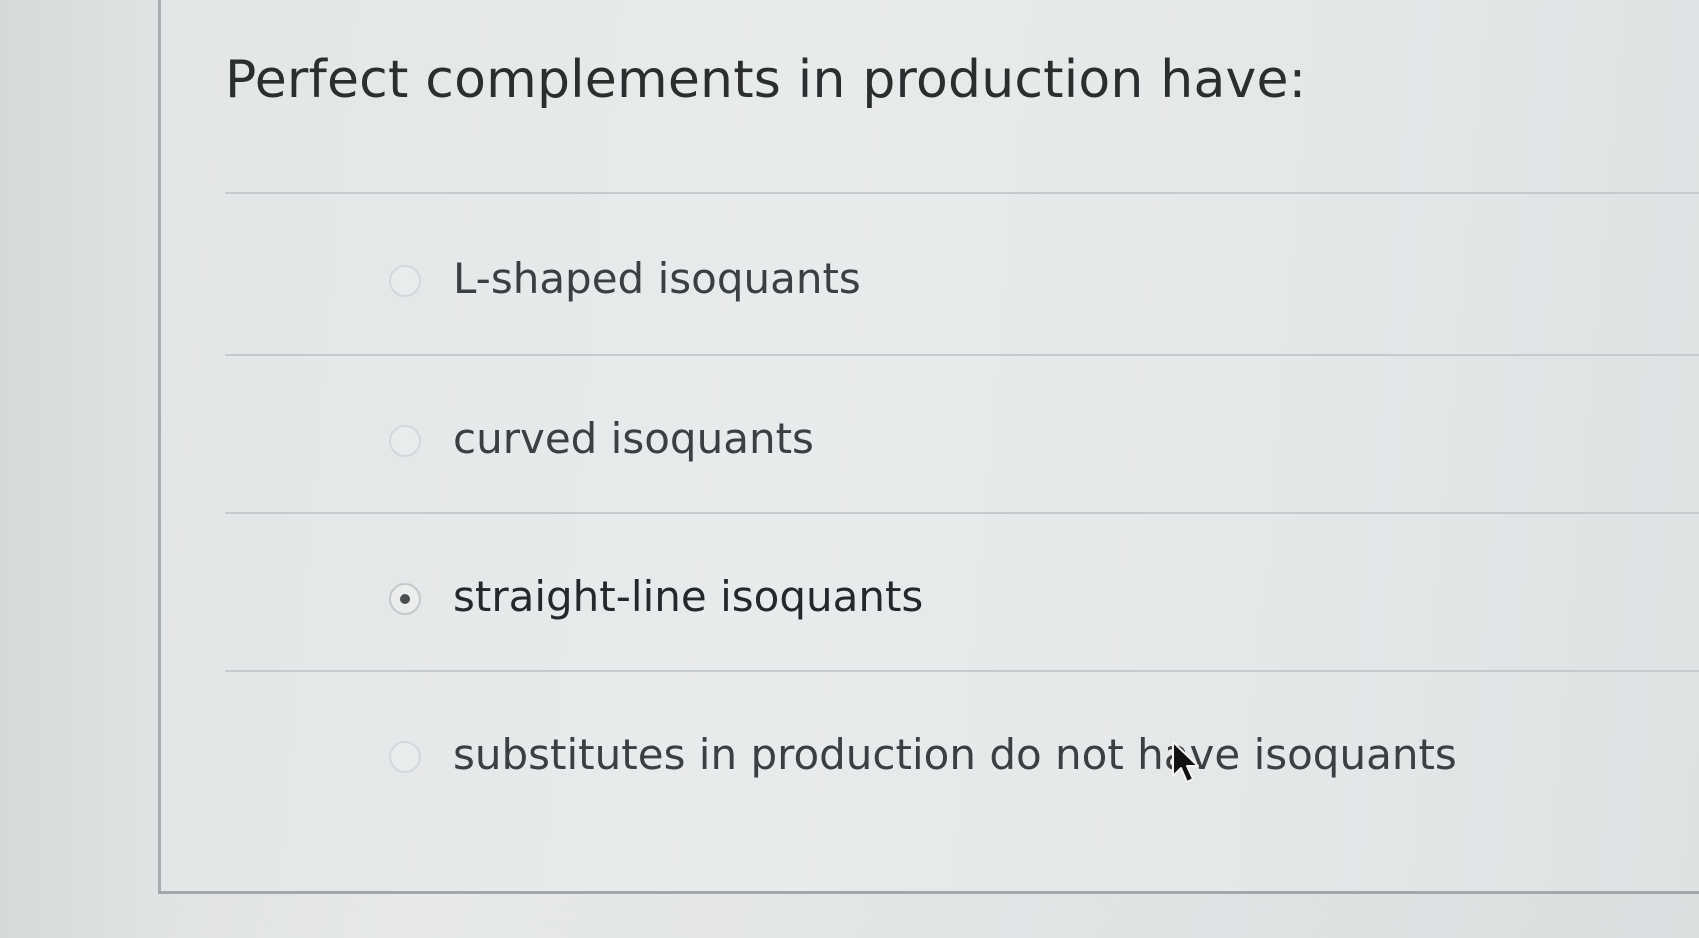 The width and height of the screenshot is (1699, 938). What do you see at coordinates (405, 599) in the screenshot?
I see `radio-button-selected` at bounding box center [405, 599].